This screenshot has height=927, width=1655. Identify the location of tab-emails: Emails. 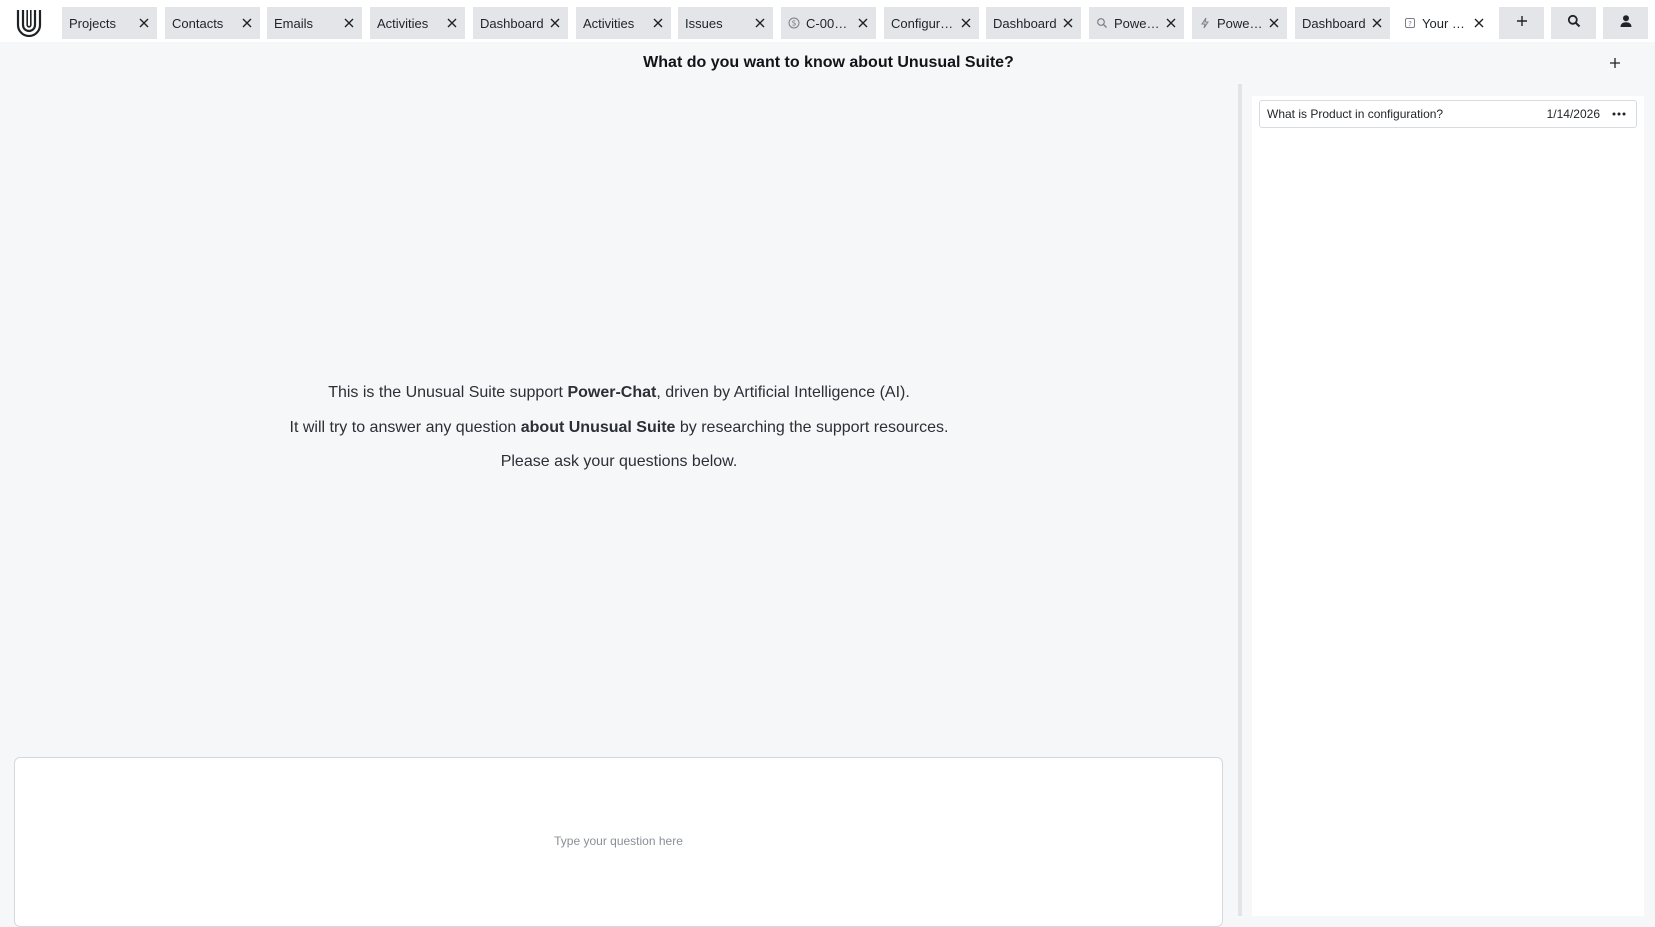
(314, 23).